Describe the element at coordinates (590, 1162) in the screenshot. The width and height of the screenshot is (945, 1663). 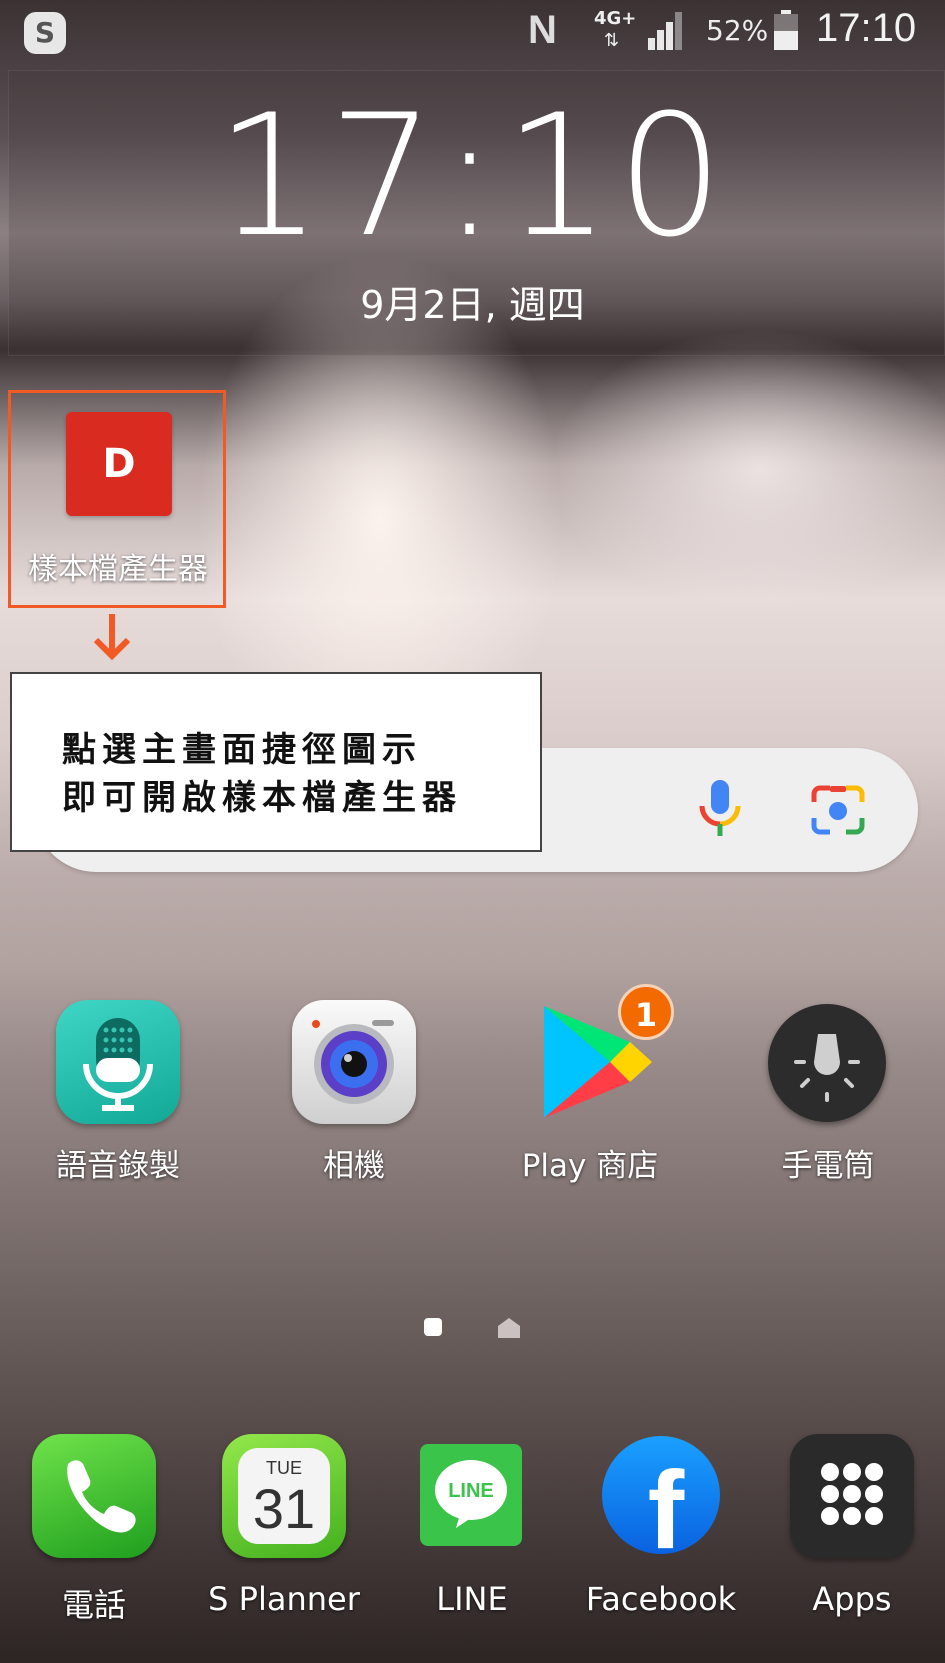
I see `app-label-play-store: Play 商店` at that location.